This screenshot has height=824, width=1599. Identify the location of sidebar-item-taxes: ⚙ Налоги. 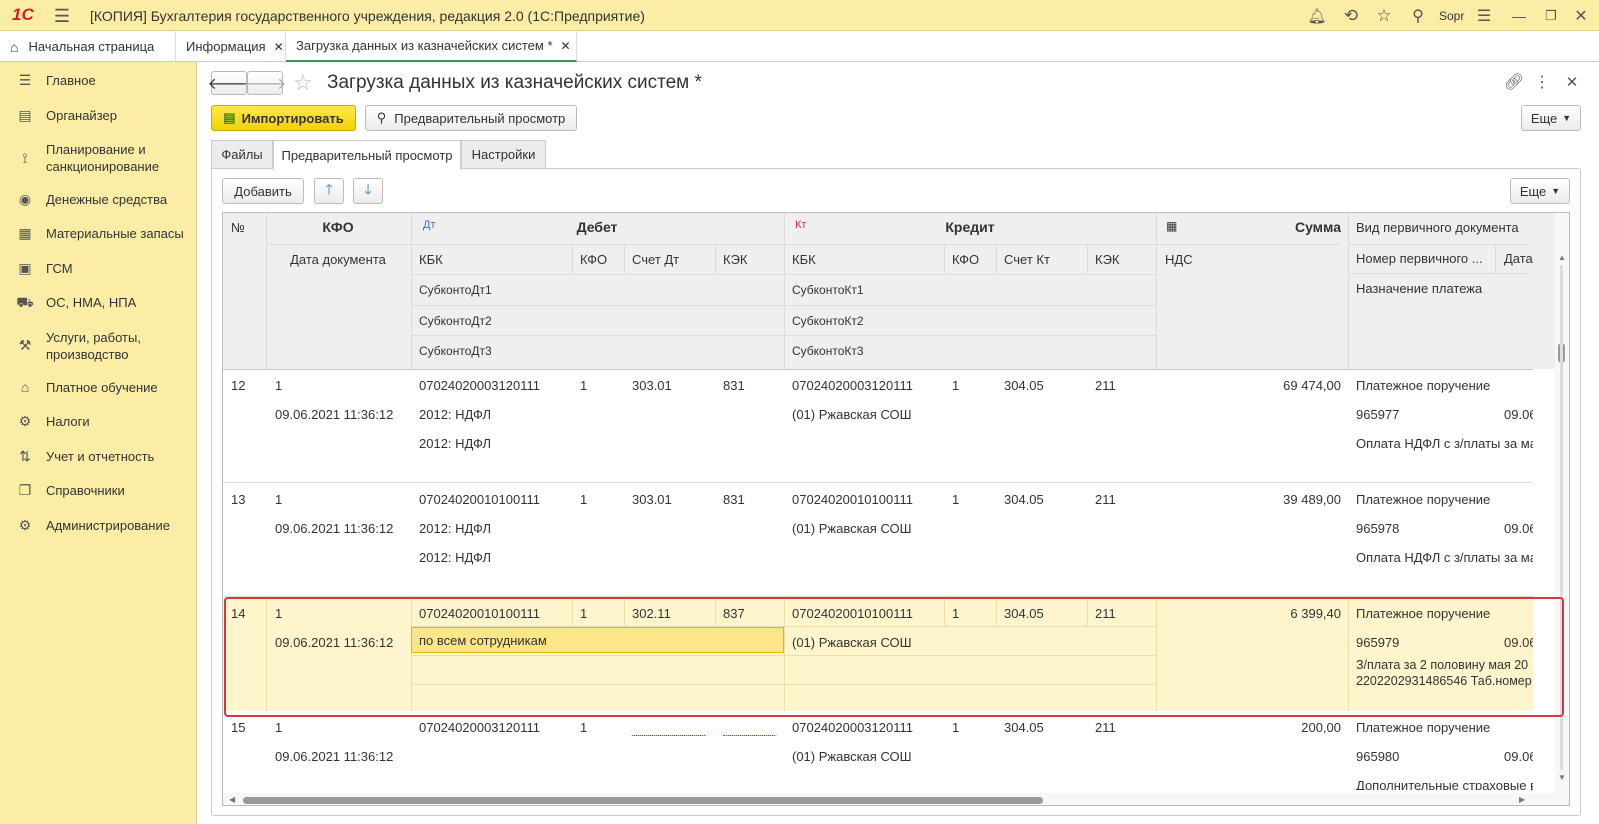
(98, 425).